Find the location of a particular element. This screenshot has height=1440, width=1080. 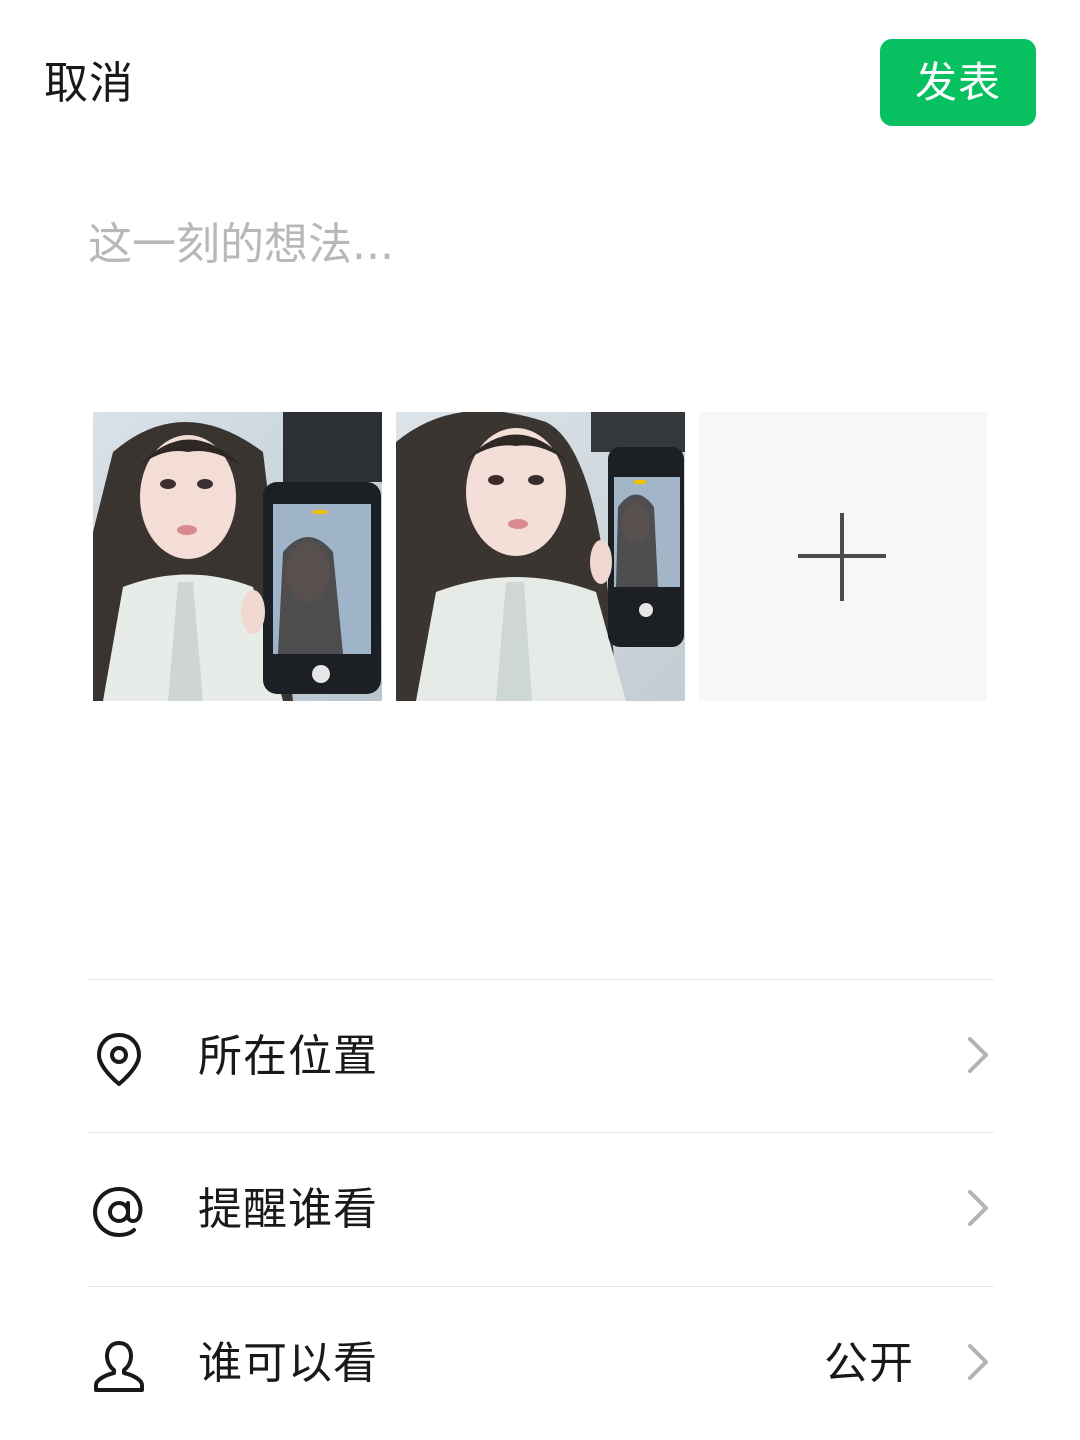

location-row: 所在位置 is located at coordinates (541, 1055).